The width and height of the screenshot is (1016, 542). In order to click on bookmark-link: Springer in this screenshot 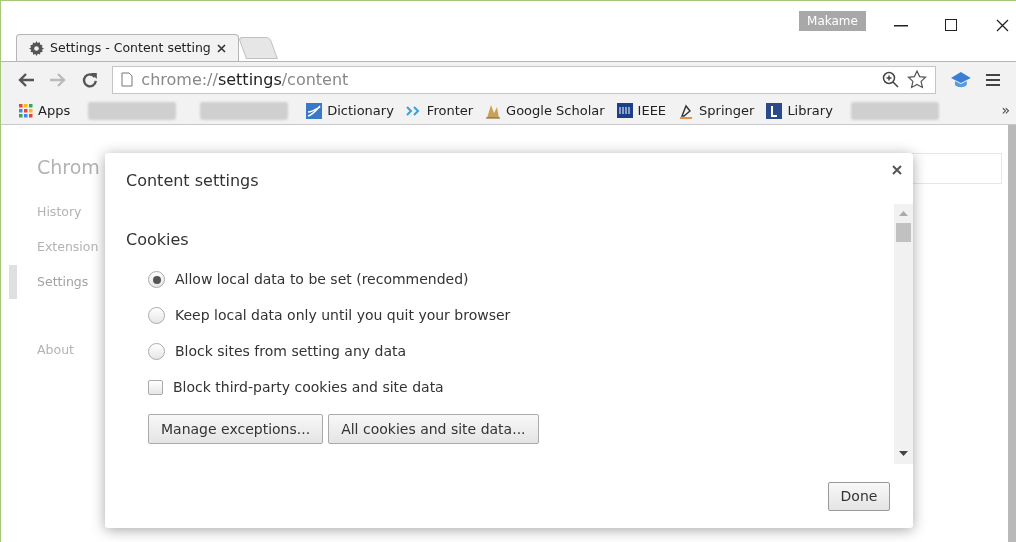, I will do `click(727, 110)`.